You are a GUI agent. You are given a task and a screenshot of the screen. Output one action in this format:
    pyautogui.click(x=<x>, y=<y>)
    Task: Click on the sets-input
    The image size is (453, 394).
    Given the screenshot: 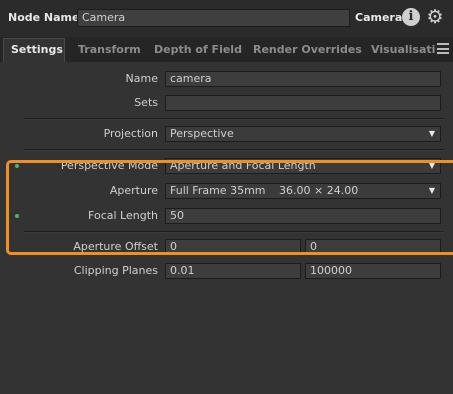 What is the action you would take?
    pyautogui.click(x=303, y=103)
    